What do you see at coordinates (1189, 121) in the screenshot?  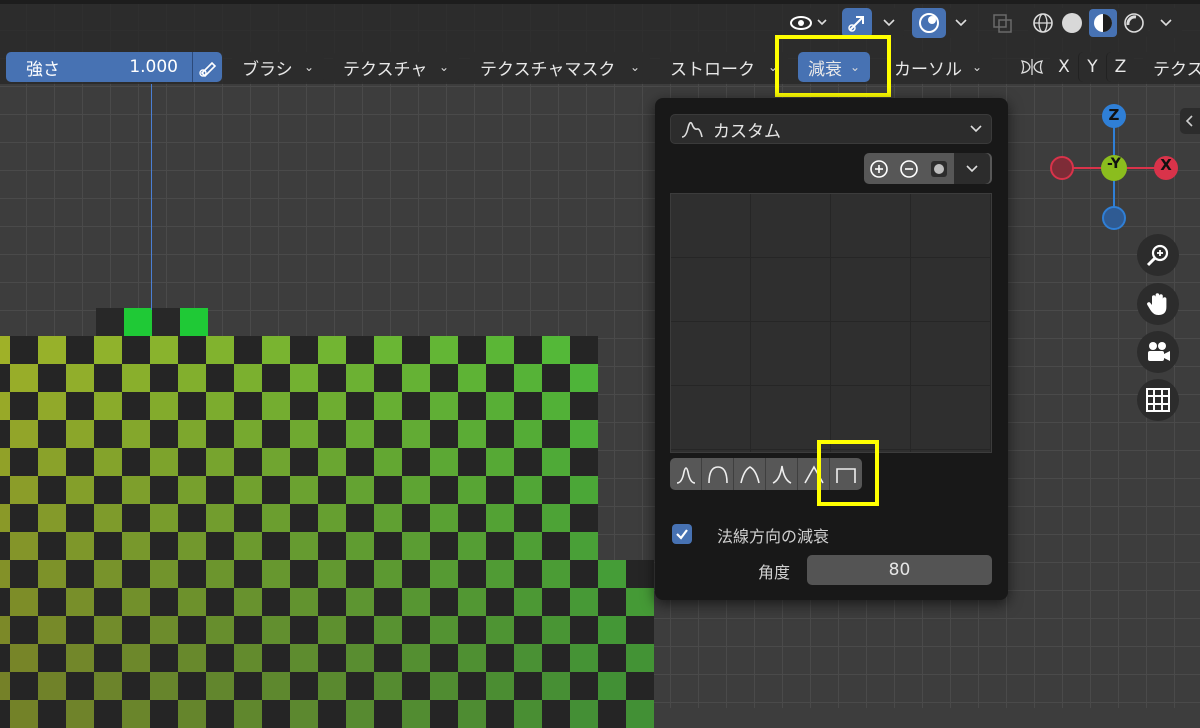 I see `chevron-left-icon` at bounding box center [1189, 121].